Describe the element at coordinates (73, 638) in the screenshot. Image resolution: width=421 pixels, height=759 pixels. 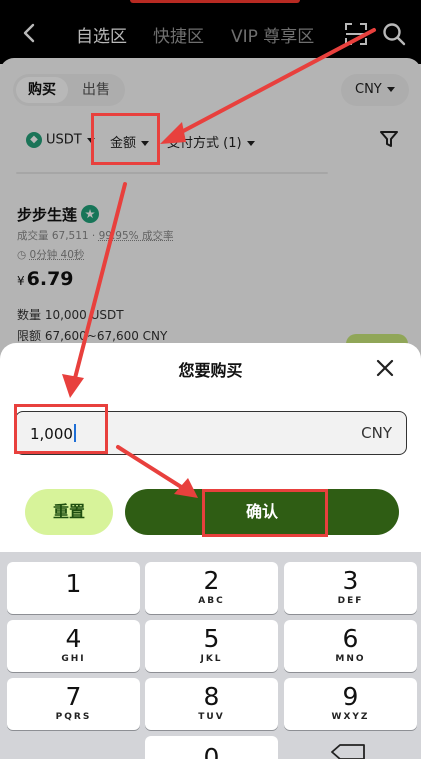
I see `key-4-digit: 4` at that location.